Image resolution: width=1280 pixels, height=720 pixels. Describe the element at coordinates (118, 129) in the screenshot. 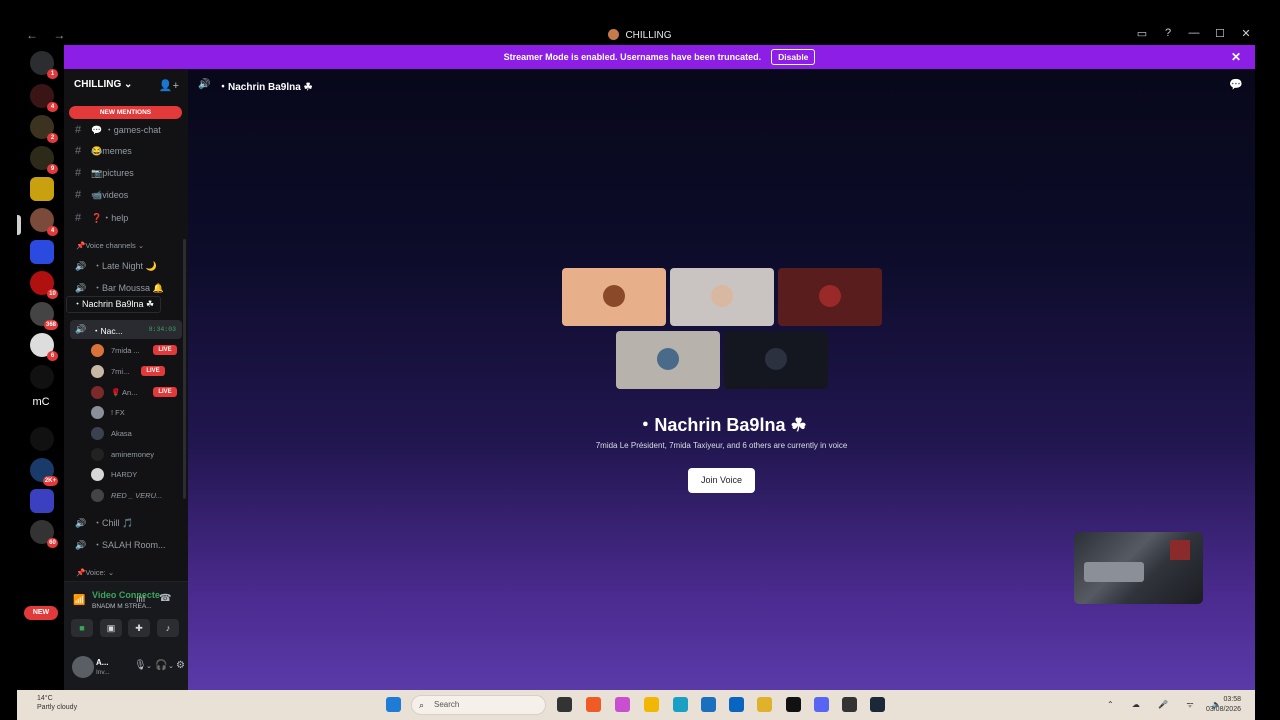

I see `text-channel-games-chat: # 💬 ・games-chat` at that location.